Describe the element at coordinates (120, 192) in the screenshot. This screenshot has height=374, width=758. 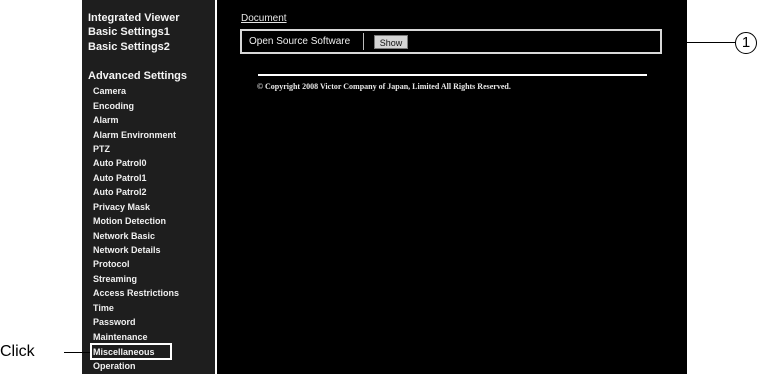
I see `nav-item-auto-patrol2: Auto Patrol2` at that location.